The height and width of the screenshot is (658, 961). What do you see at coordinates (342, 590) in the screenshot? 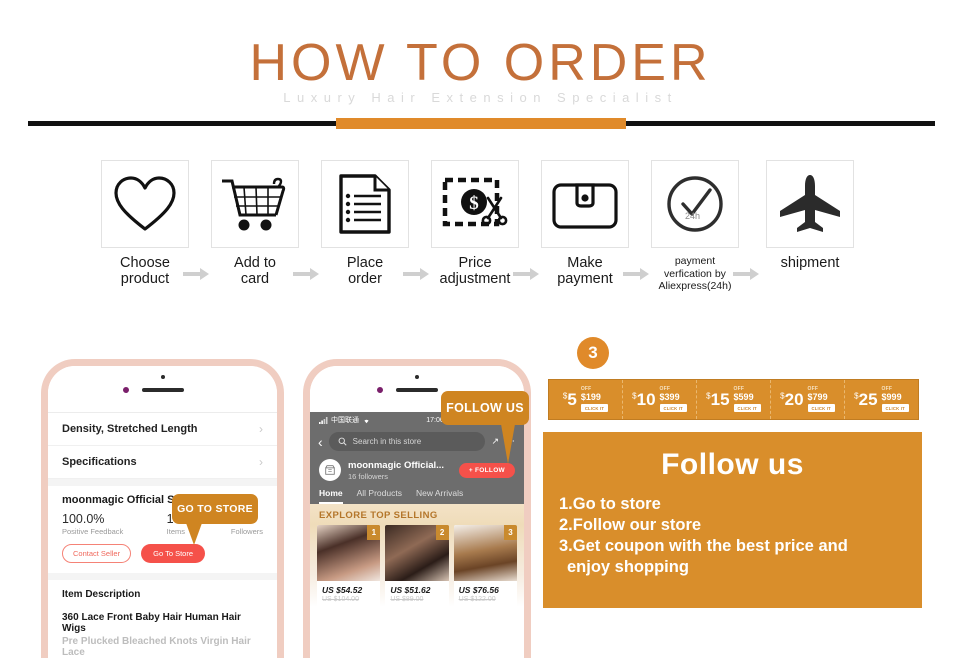
I see `product-price: US $54.52` at bounding box center [342, 590].